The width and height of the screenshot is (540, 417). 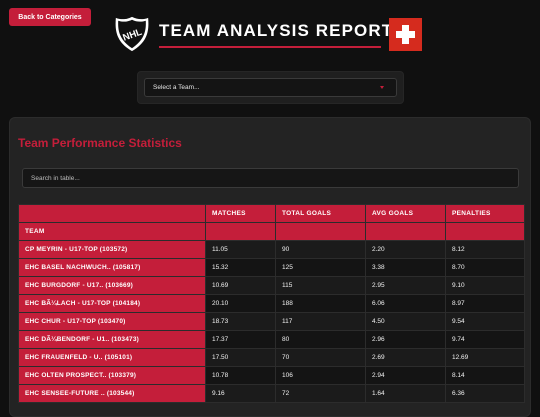 I want to click on avg-goals-cell: 2.69, so click(x=405, y=357).